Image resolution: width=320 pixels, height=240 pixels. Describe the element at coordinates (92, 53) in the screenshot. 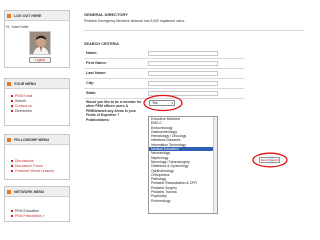

I see `name-label: Name:` at that location.